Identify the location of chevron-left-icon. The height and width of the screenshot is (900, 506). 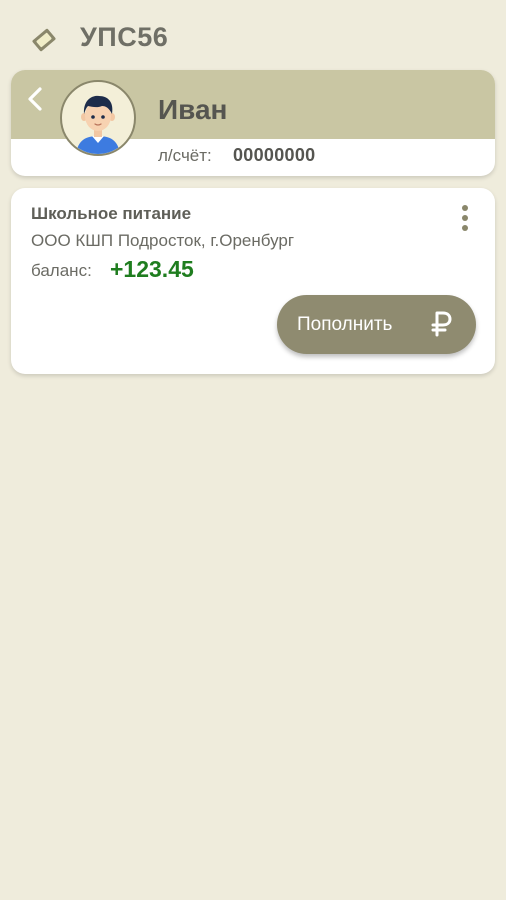
(36, 99).